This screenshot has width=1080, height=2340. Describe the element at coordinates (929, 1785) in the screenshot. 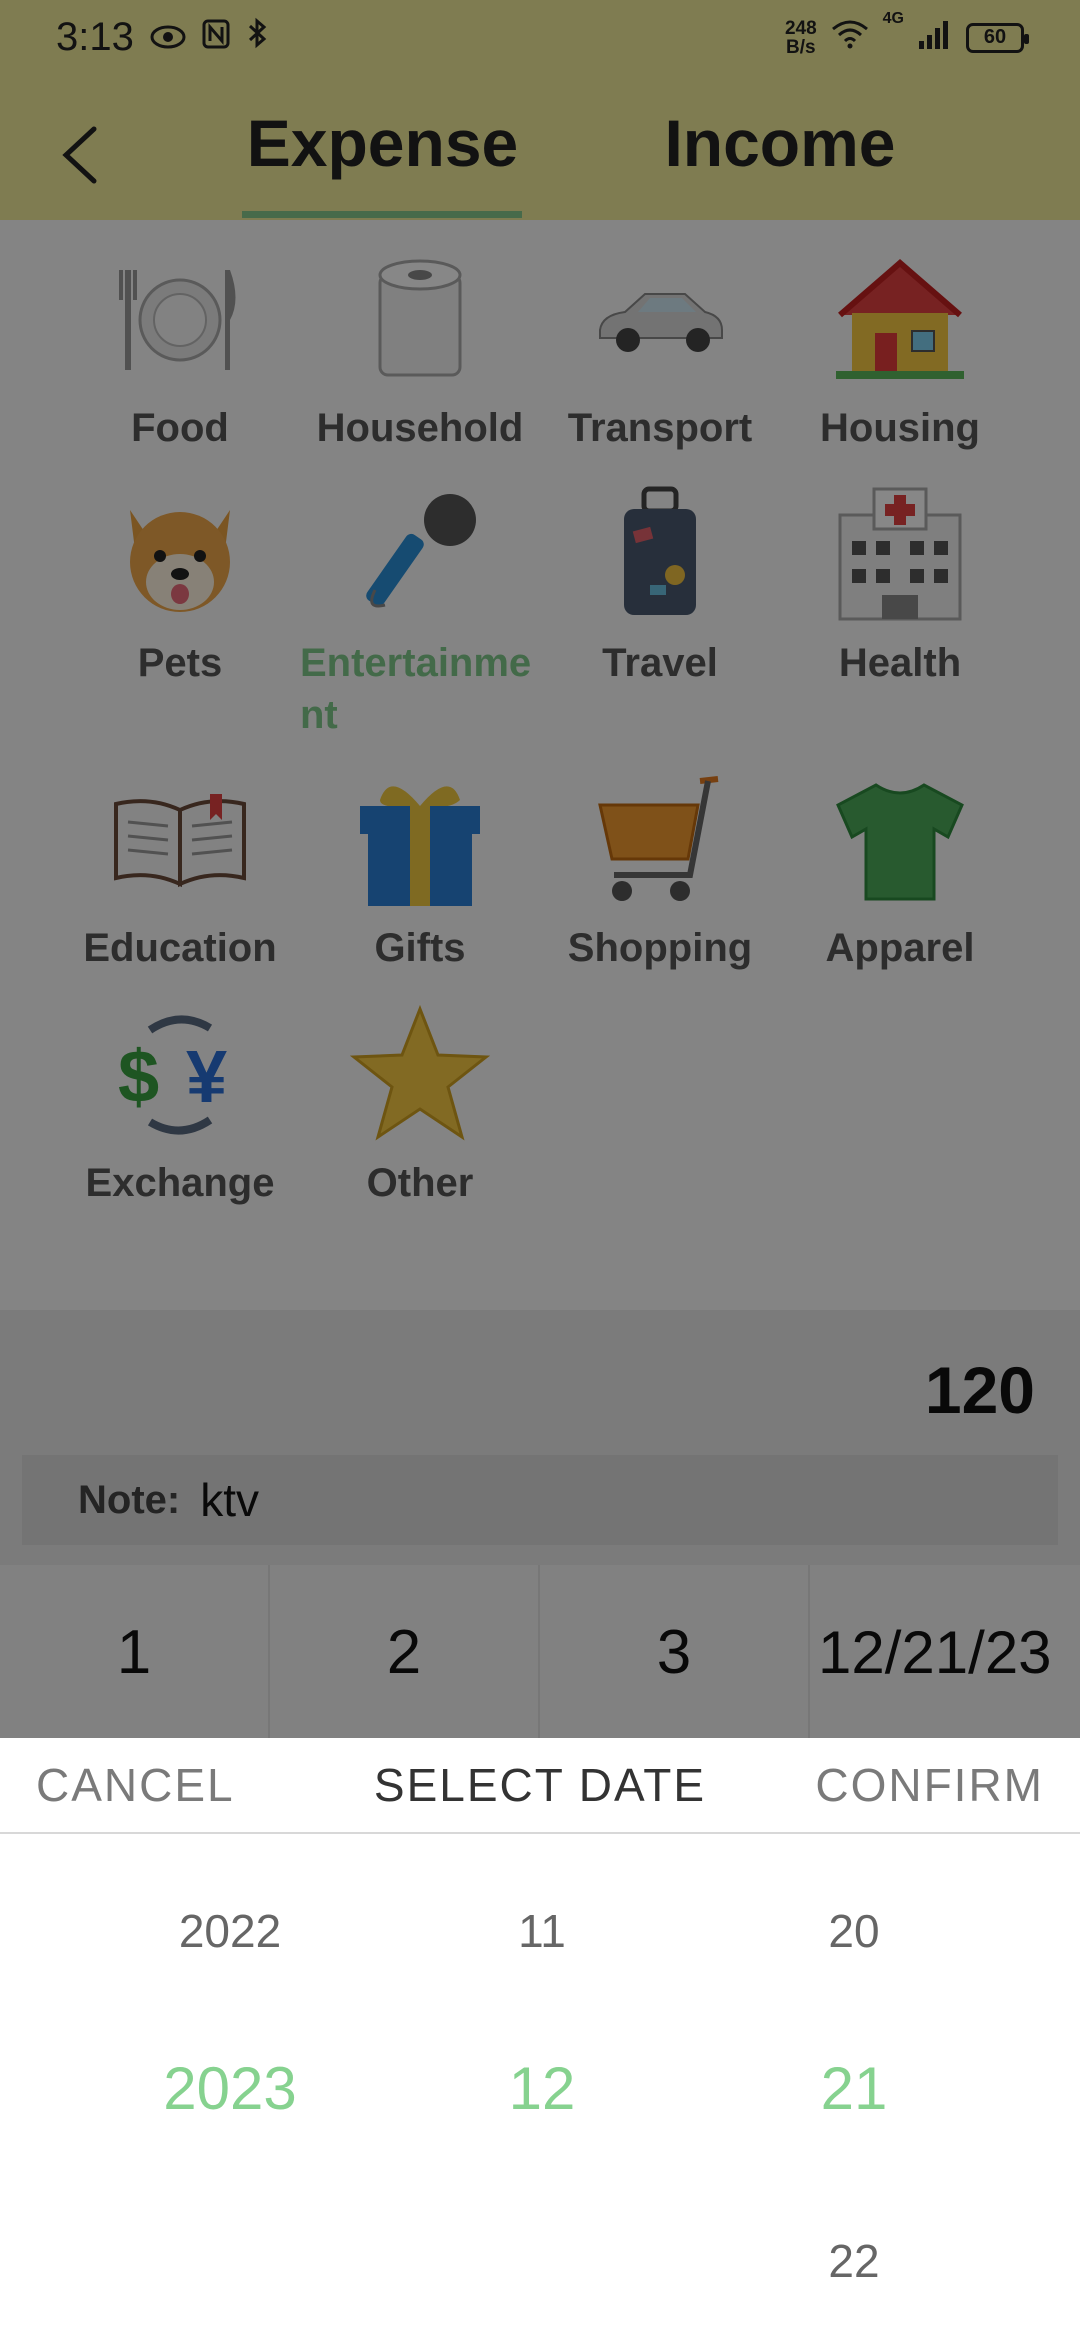

I see `confirm-button: CONFIRM` at that location.